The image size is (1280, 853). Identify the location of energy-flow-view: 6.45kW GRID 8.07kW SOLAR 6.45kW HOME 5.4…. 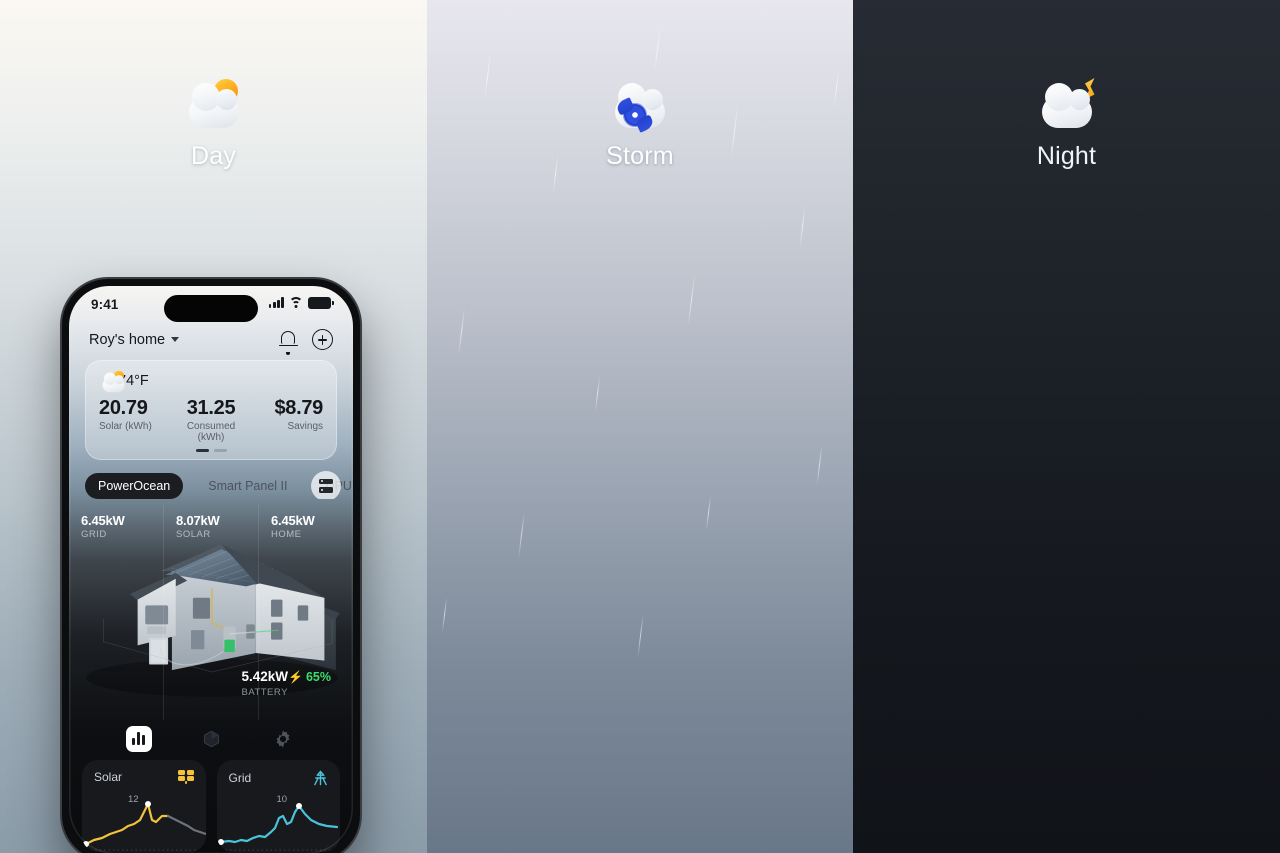
(211, 612).